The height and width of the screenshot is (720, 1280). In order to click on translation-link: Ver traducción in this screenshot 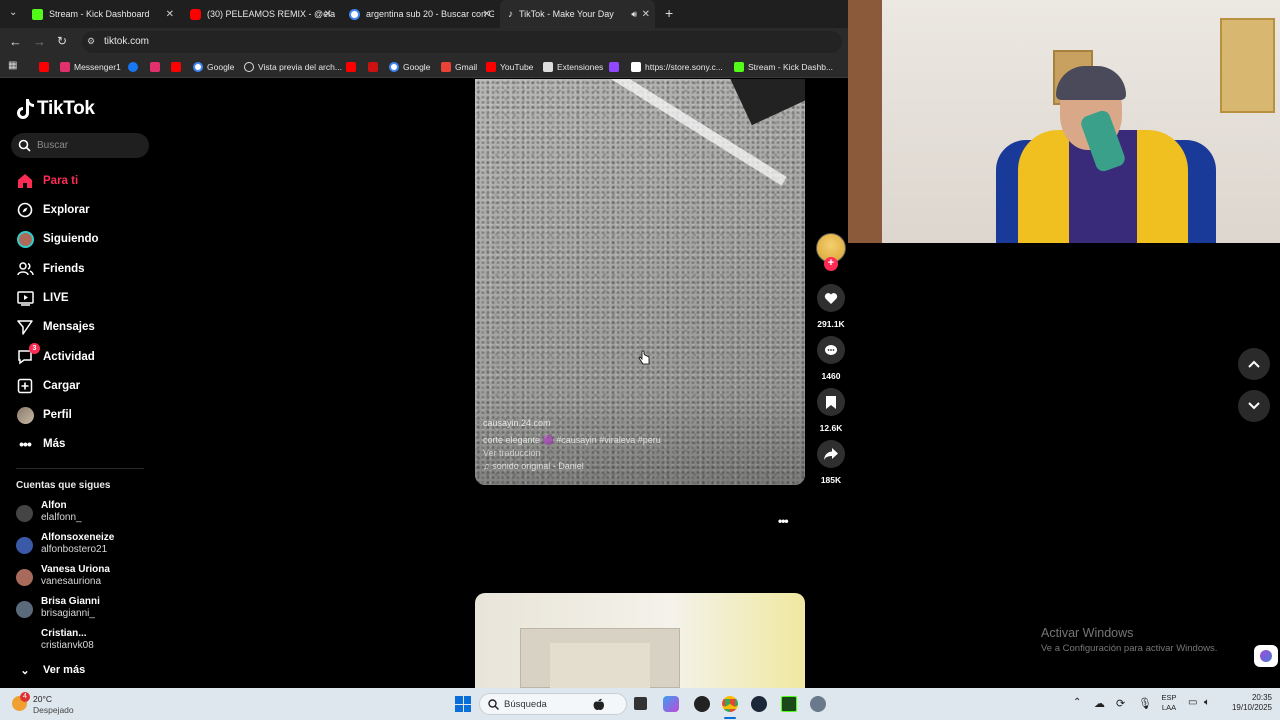, I will do `click(512, 453)`.